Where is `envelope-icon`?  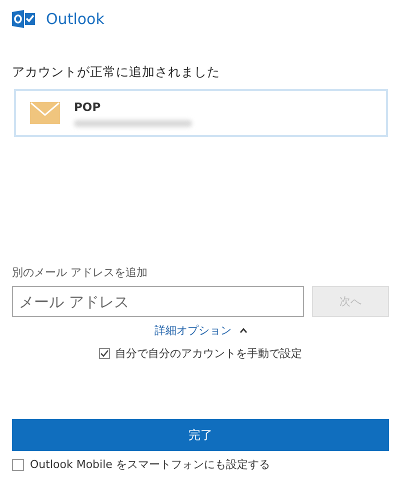 envelope-icon is located at coordinates (45, 113).